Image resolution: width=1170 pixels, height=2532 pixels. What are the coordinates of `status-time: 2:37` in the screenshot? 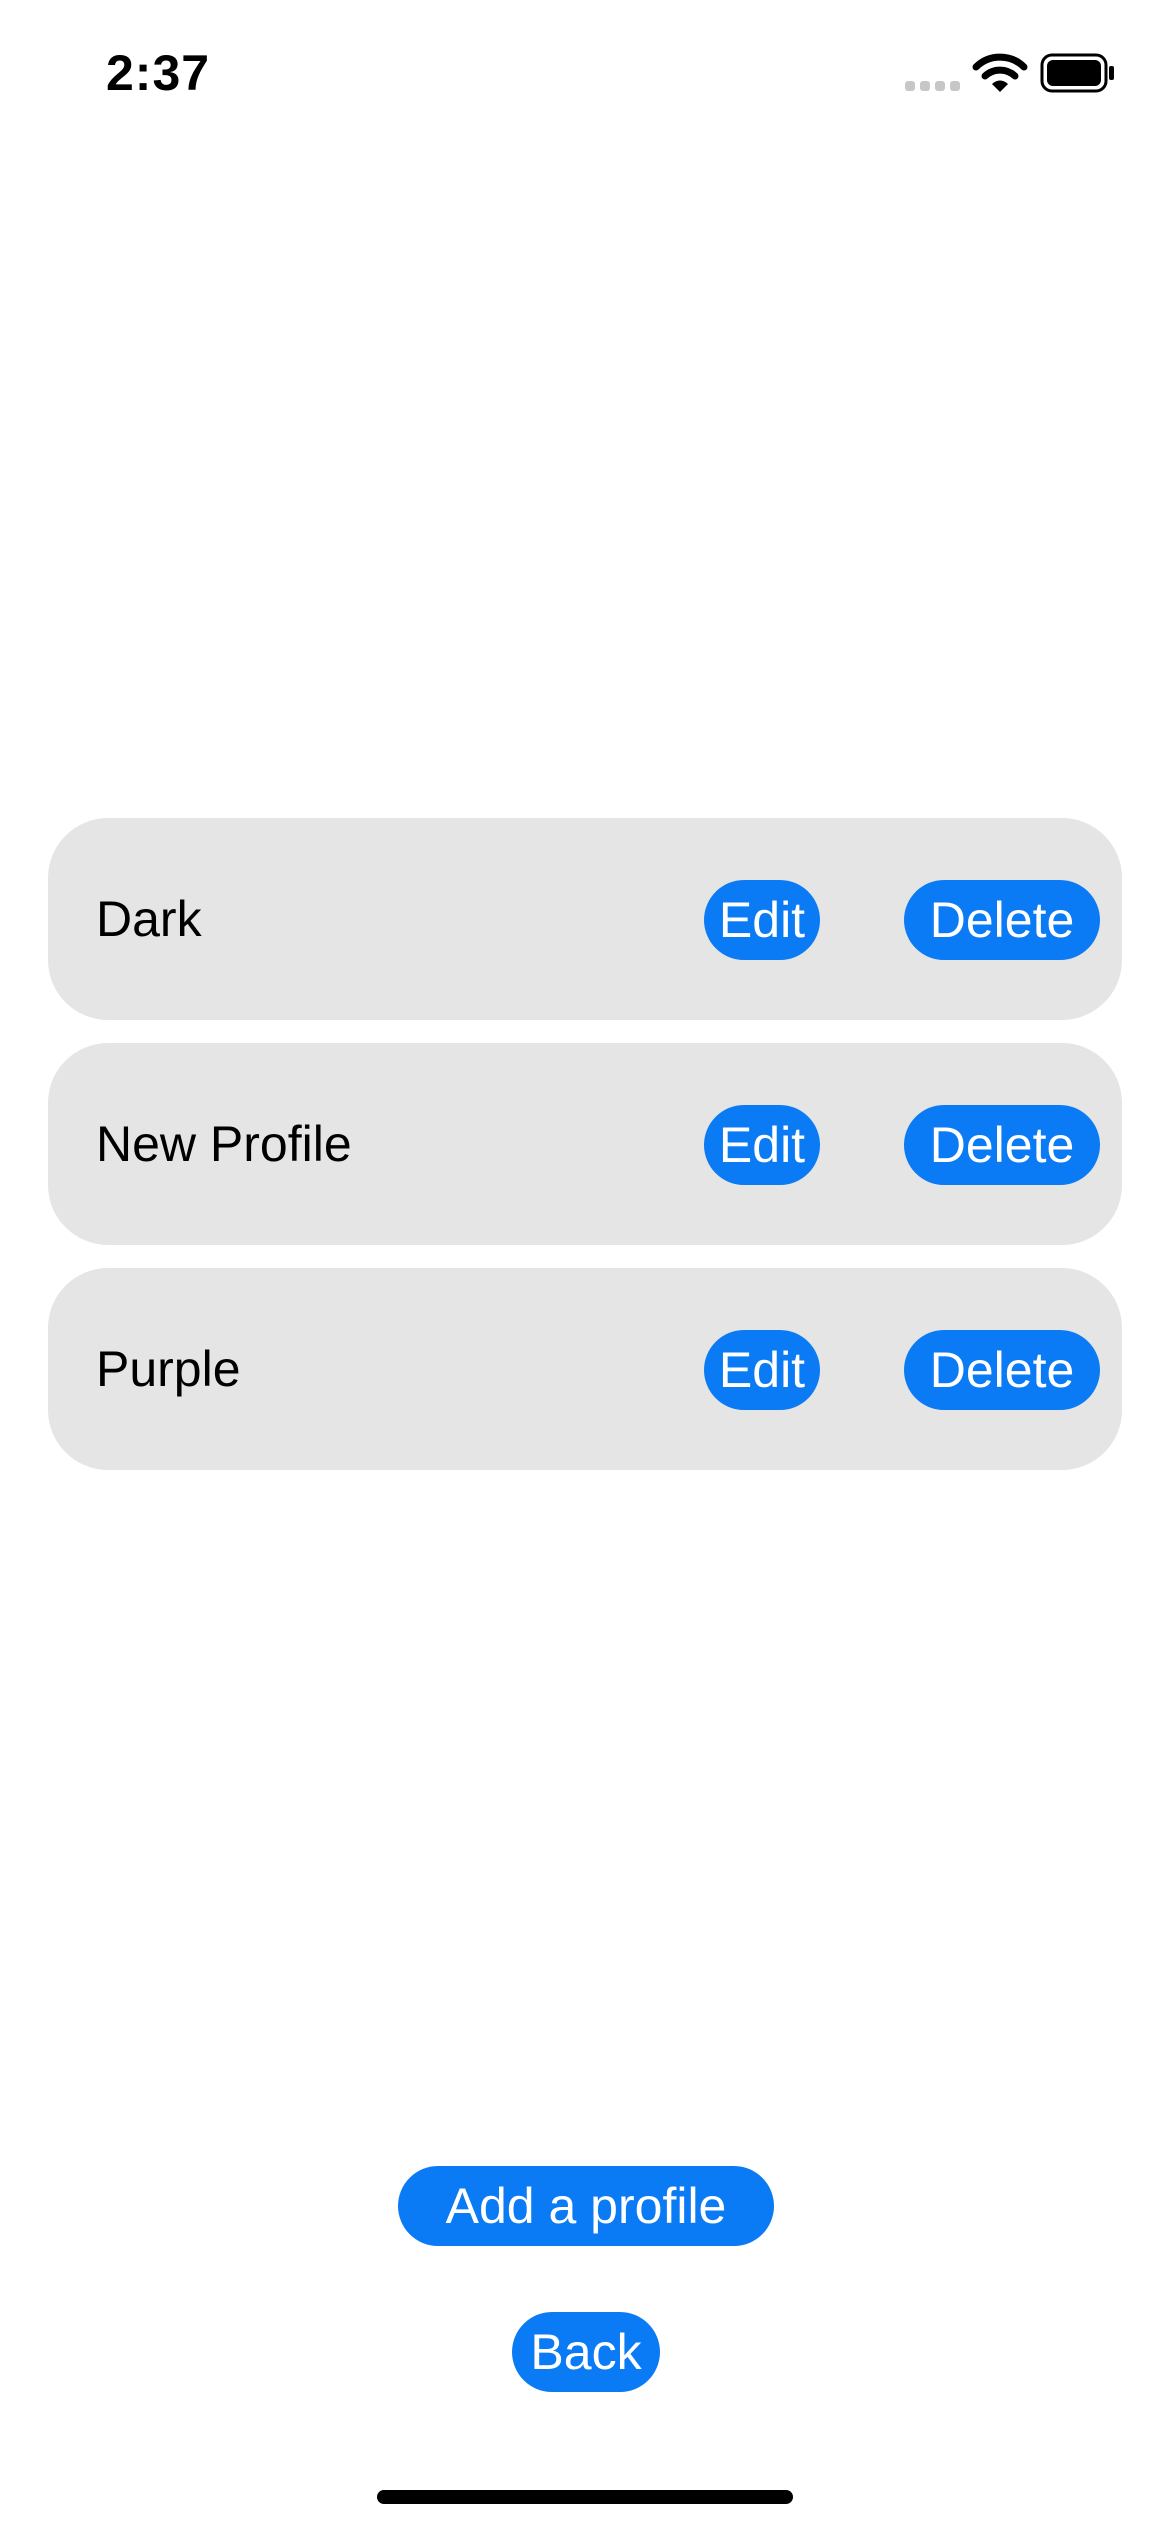 It's located at (158, 73).